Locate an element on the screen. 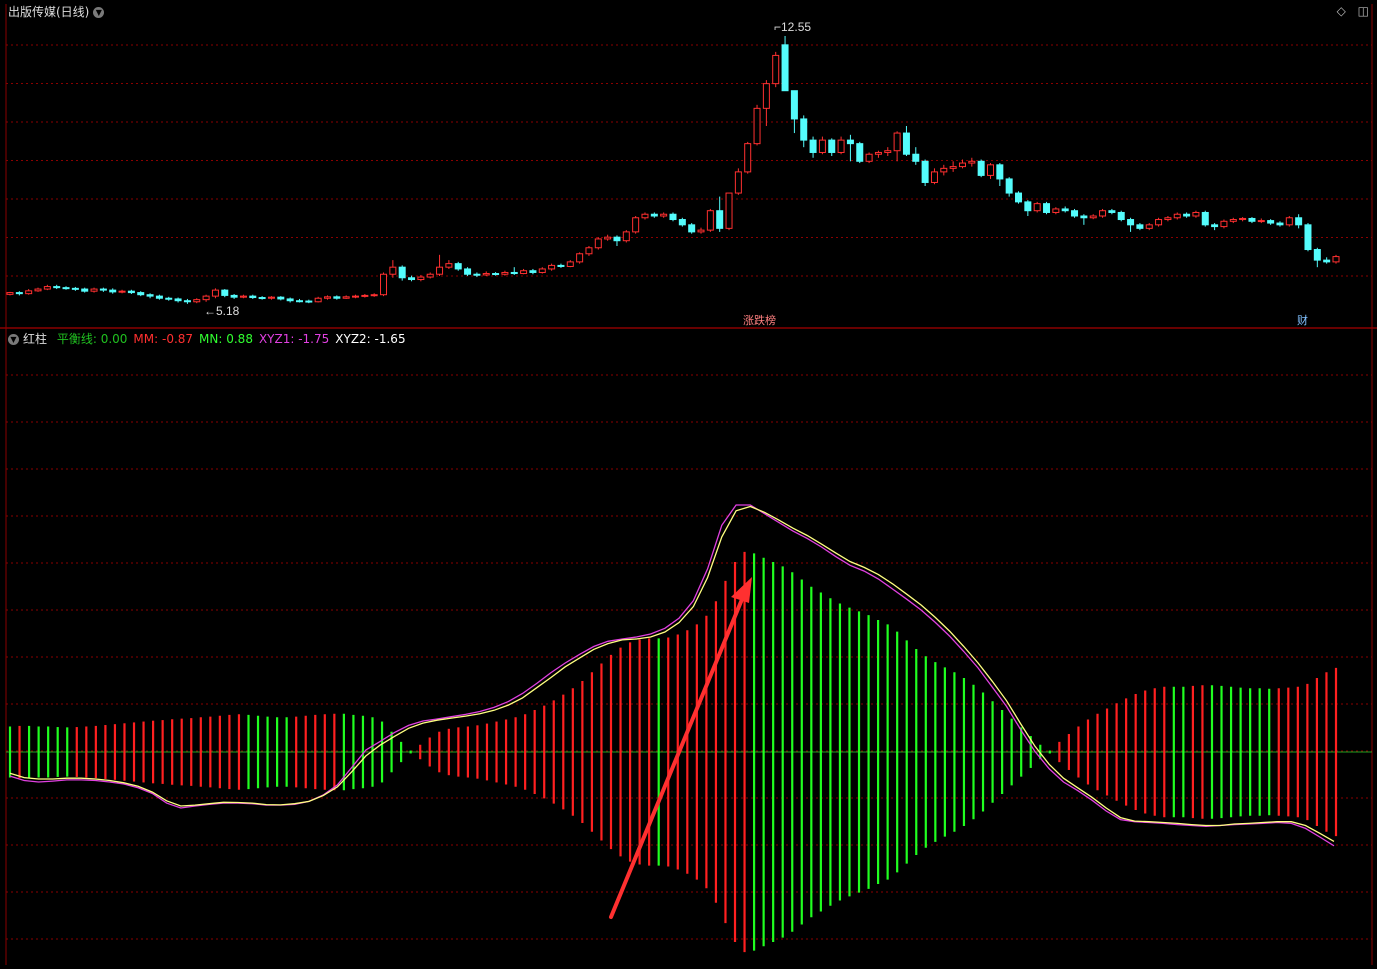 Image resolution: width=1377 pixels, height=969 pixels. legend-entry: MM: -0.87 is located at coordinates (163, 339).